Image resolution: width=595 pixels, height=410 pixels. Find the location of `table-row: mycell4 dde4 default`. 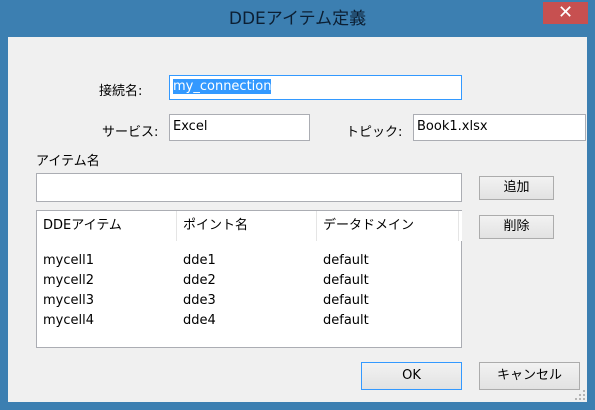

table-row: mycell4 dde4 default is located at coordinates (247, 321).